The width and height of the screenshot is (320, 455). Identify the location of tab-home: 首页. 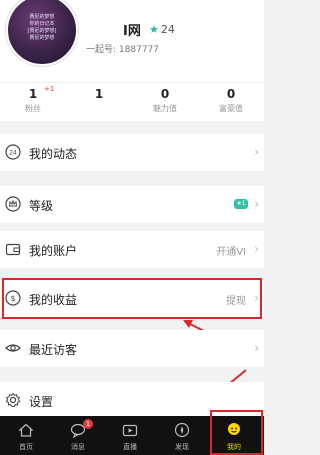
(26, 435).